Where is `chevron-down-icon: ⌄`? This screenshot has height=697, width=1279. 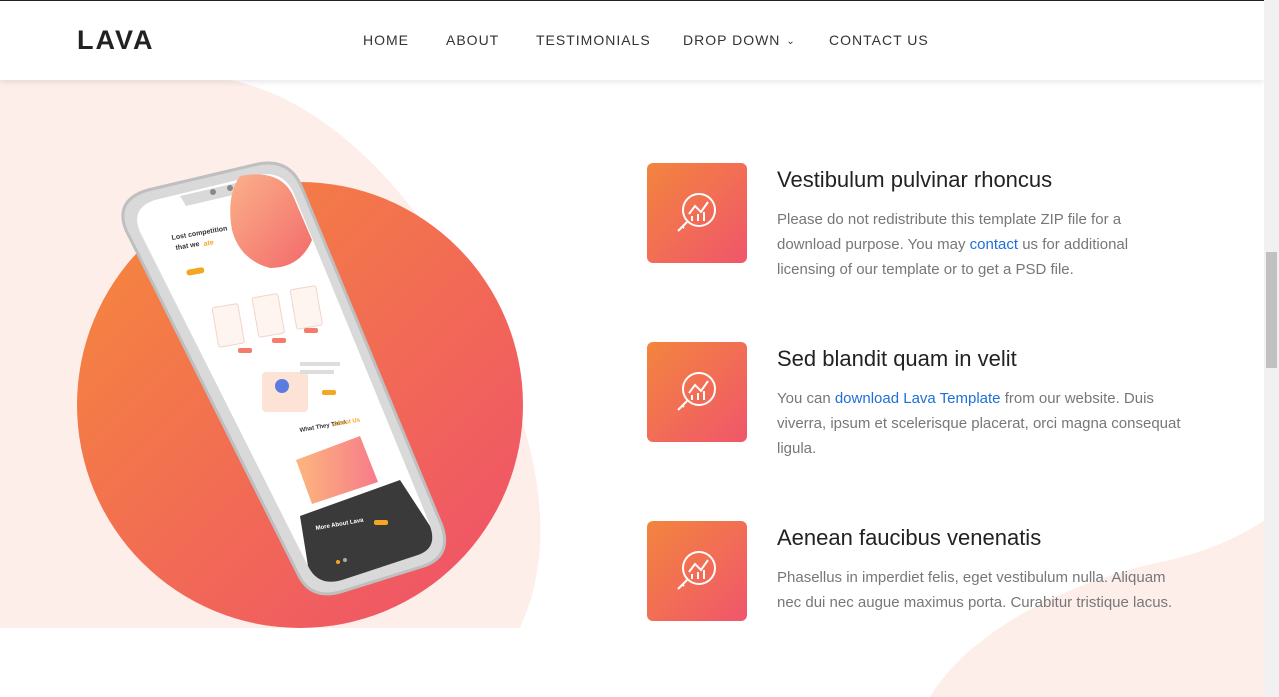 chevron-down-icon: ⌄ is located at coordinates (791, 41).